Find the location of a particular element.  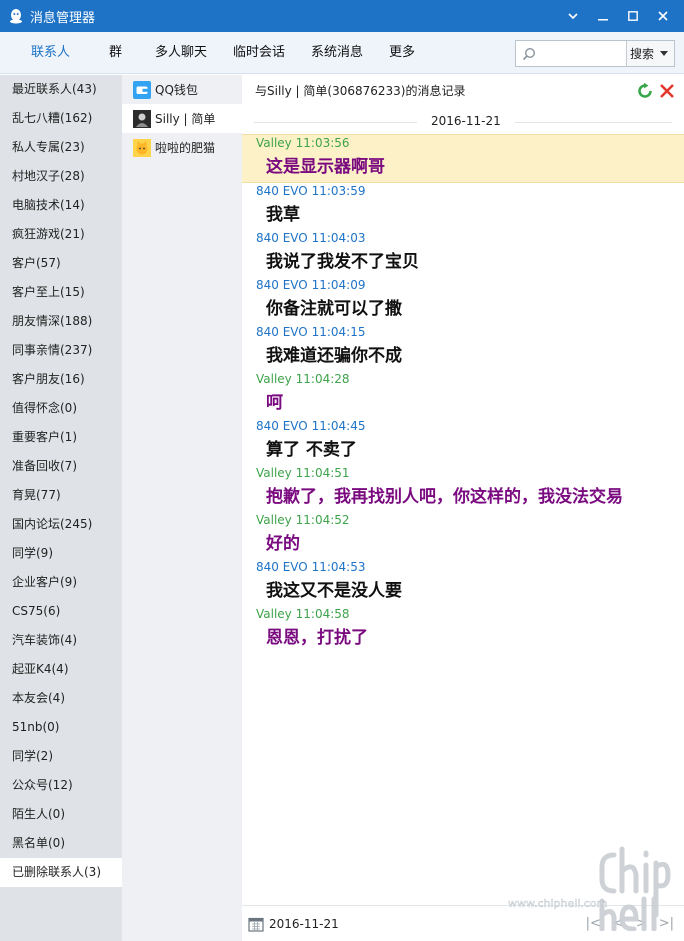

message-meta: Valley 11:04:28 is located at coordinates (470, 379).